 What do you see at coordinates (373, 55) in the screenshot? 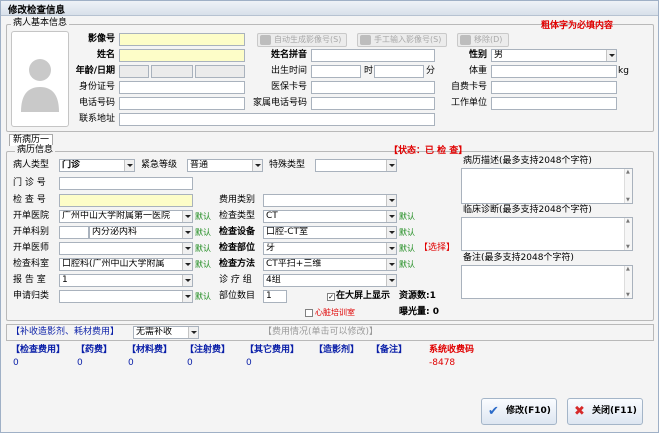
I see `name-pinyin-input` at bounding box center [373, 55].